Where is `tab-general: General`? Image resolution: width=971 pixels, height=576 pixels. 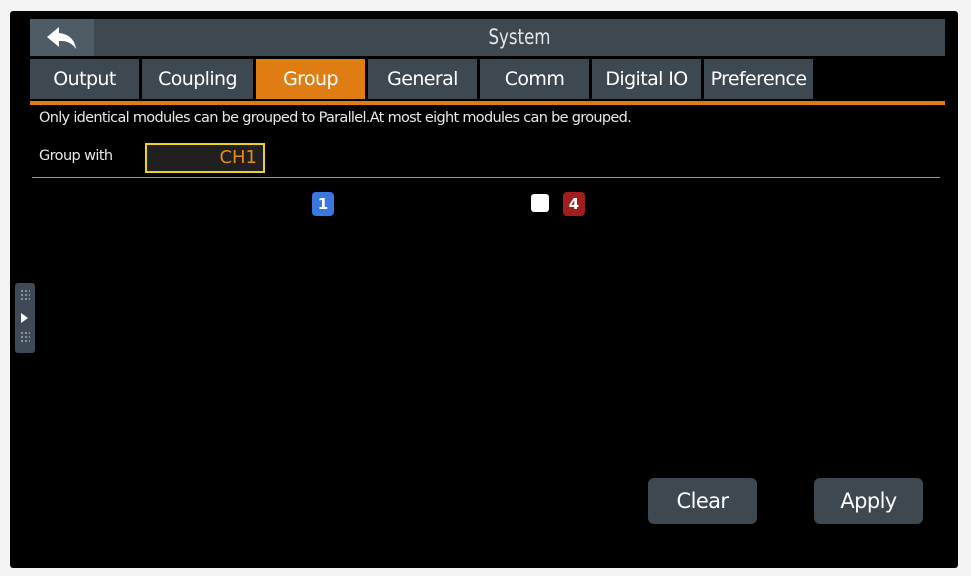
tab-general: General is located at coordinates (422, 79).